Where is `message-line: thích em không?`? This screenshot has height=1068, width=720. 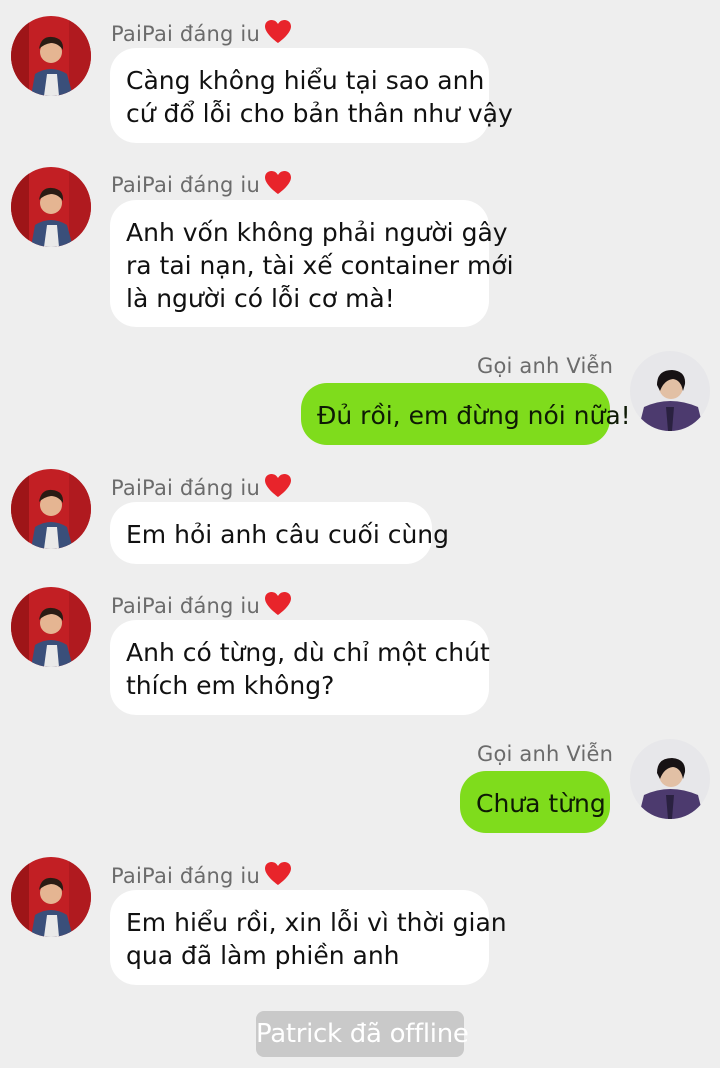 message-line: thích em không? is located at coordinates (230, 685).